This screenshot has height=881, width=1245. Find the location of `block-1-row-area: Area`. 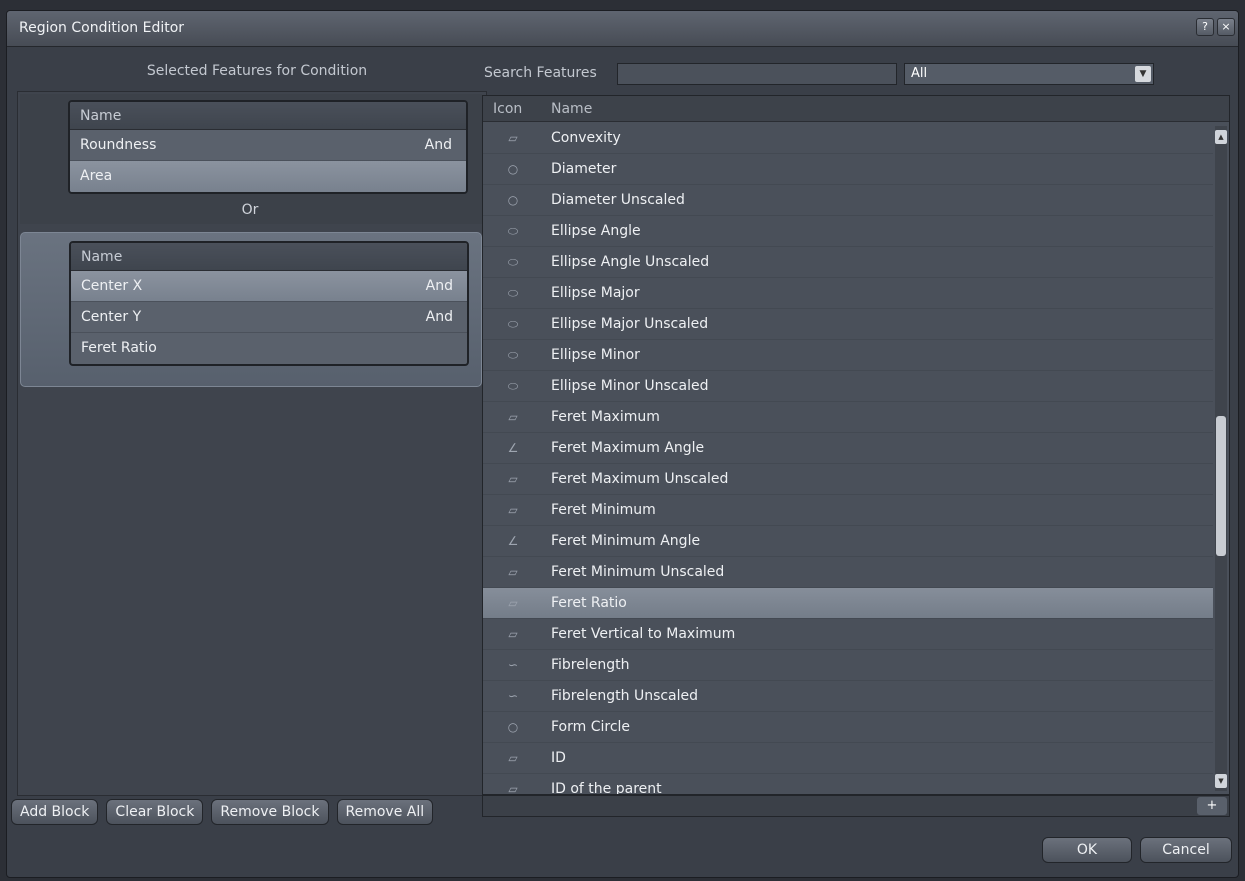

block-1-row-area: Area is located at coordinates (268, 176).